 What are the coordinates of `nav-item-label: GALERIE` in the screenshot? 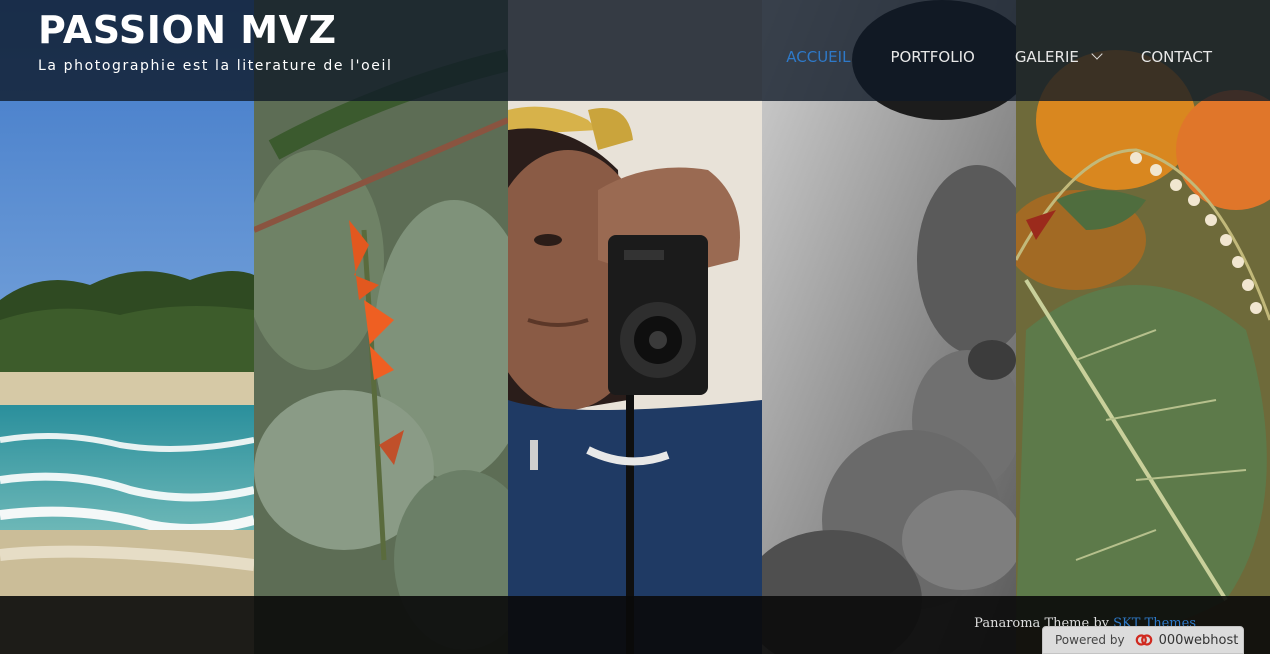 It's located at (1046, 57).